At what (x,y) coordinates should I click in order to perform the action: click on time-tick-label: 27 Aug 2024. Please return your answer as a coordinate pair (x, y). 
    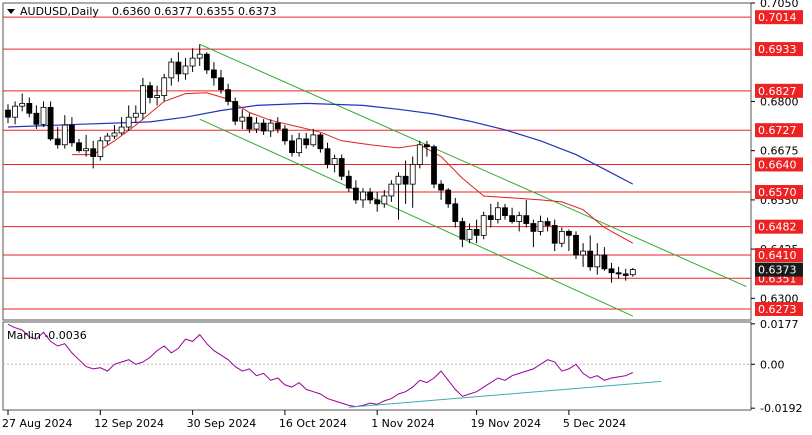
    Looking at the image, I should click on (37, 423).